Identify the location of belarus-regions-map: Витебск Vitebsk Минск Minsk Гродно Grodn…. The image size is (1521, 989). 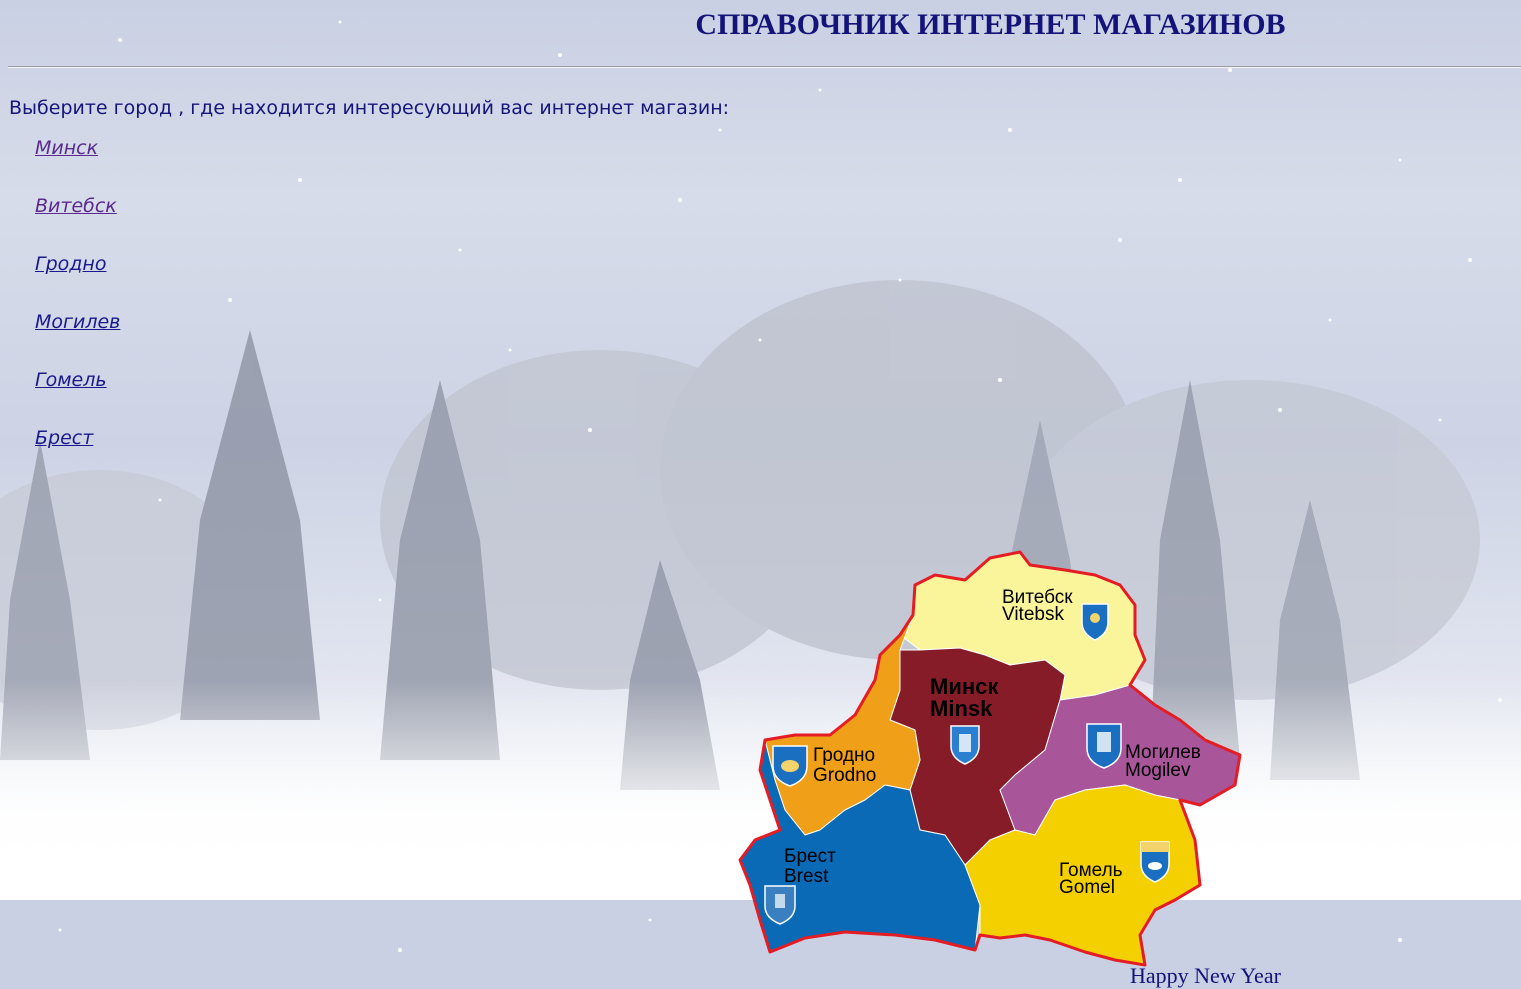
(990, 758).